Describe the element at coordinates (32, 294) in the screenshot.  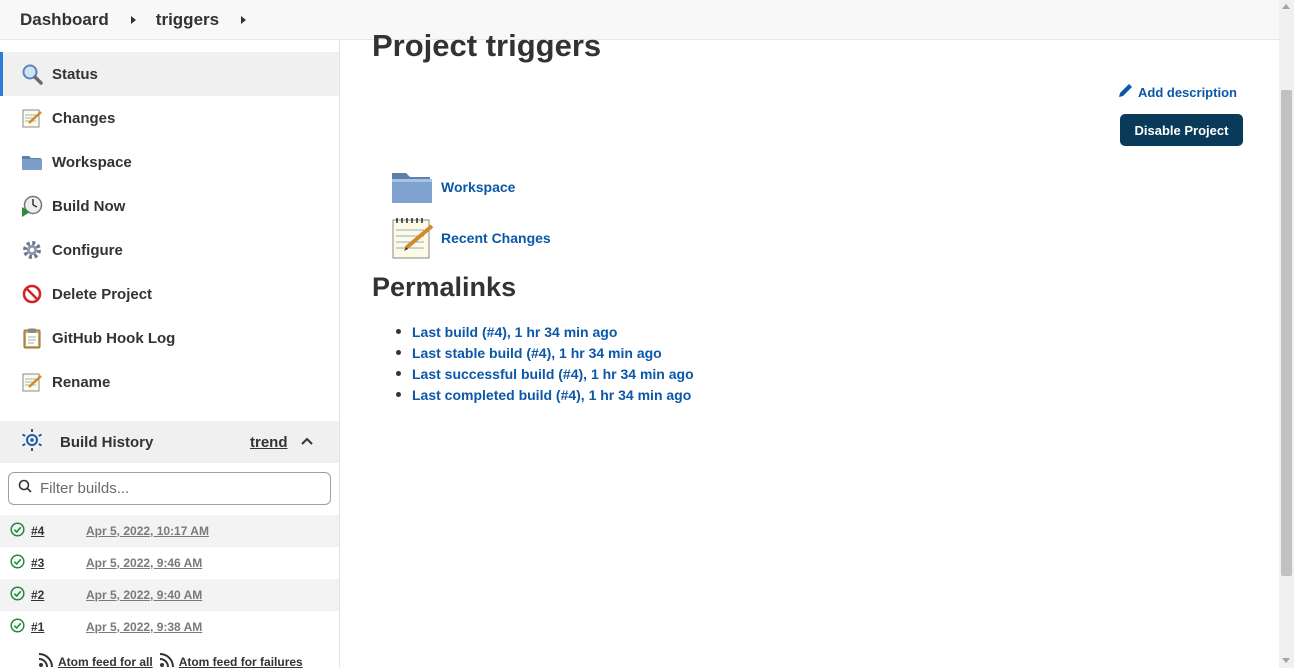
I see `no-entry-icon` at that location.